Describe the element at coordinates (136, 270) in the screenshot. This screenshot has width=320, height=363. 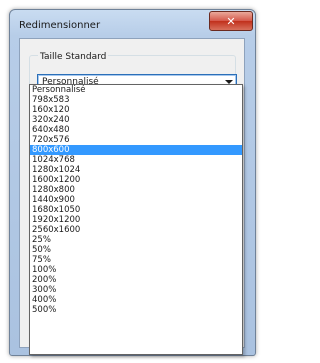
I see `dropdown-option: 100%` at that location.